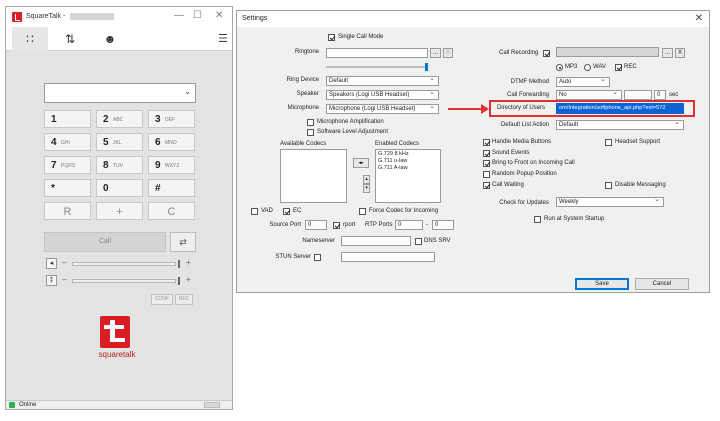 The height and width of the screenshot is (421, 720). What do you see at coordinates (486, 185) in the screenshot?
I see `call-waiting-checkbox` at bounding box center [486, 185].